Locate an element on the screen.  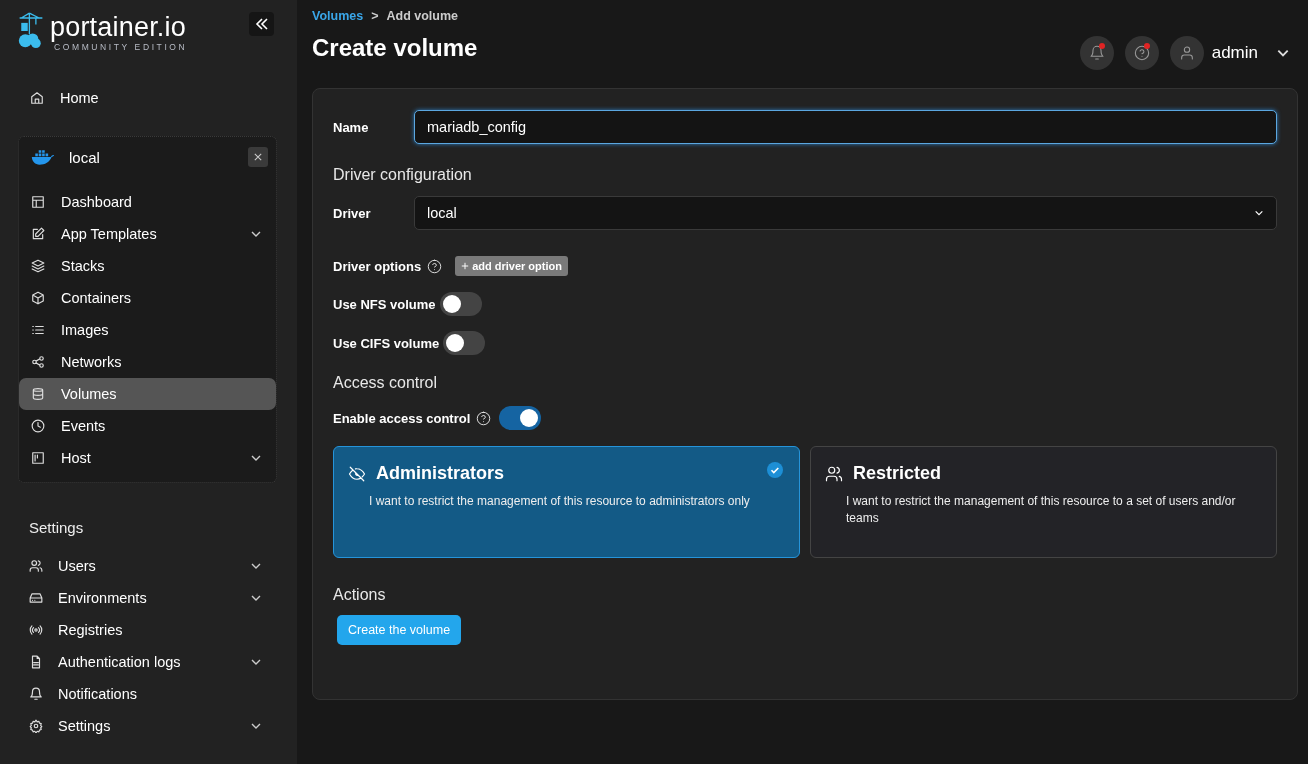
whale-icon is located at coordinates (43, 157).